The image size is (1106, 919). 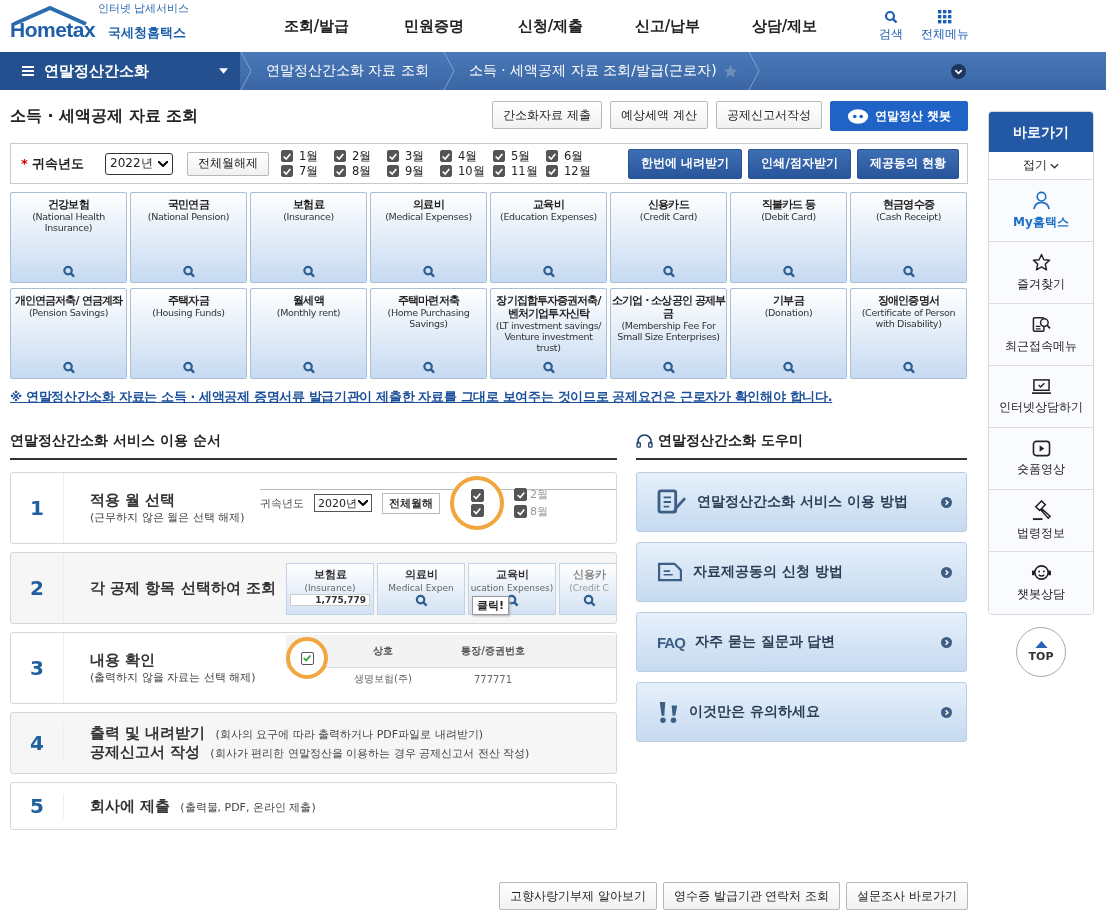 I want to click on notice-link: ※ 연말정산간소화 자료는 소득 · 세액공제 증명서류 발급기관이 제출한 자료를 그대로 보여주는 것이므로 공제요건은 근로자가 확인해야 합니다., so click(x=489, y=397).